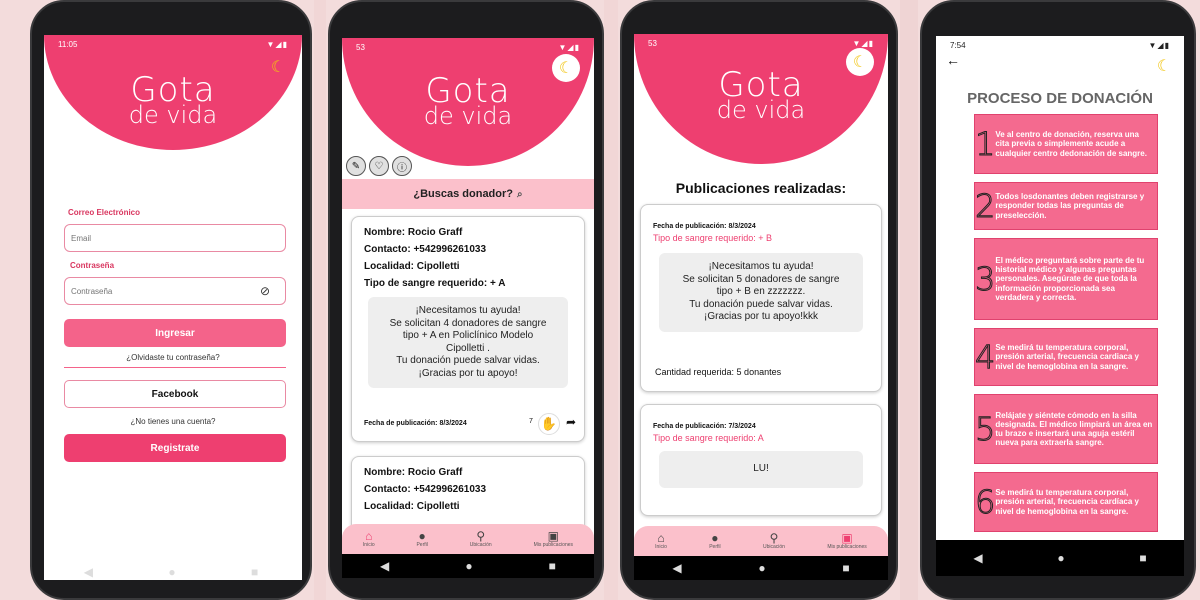  I want to click on status-time: 7:54, so click(958, 45).